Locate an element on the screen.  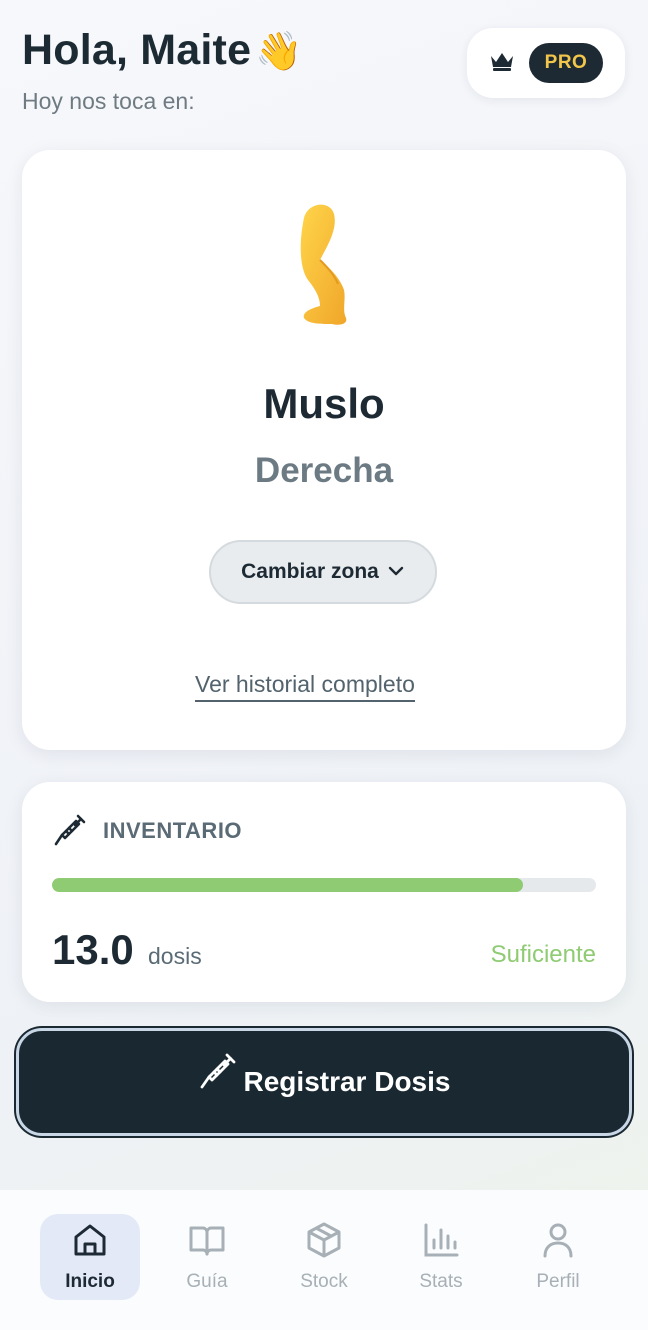
nav-label-inicio: Inicio is located at coordinates (90, 1281).